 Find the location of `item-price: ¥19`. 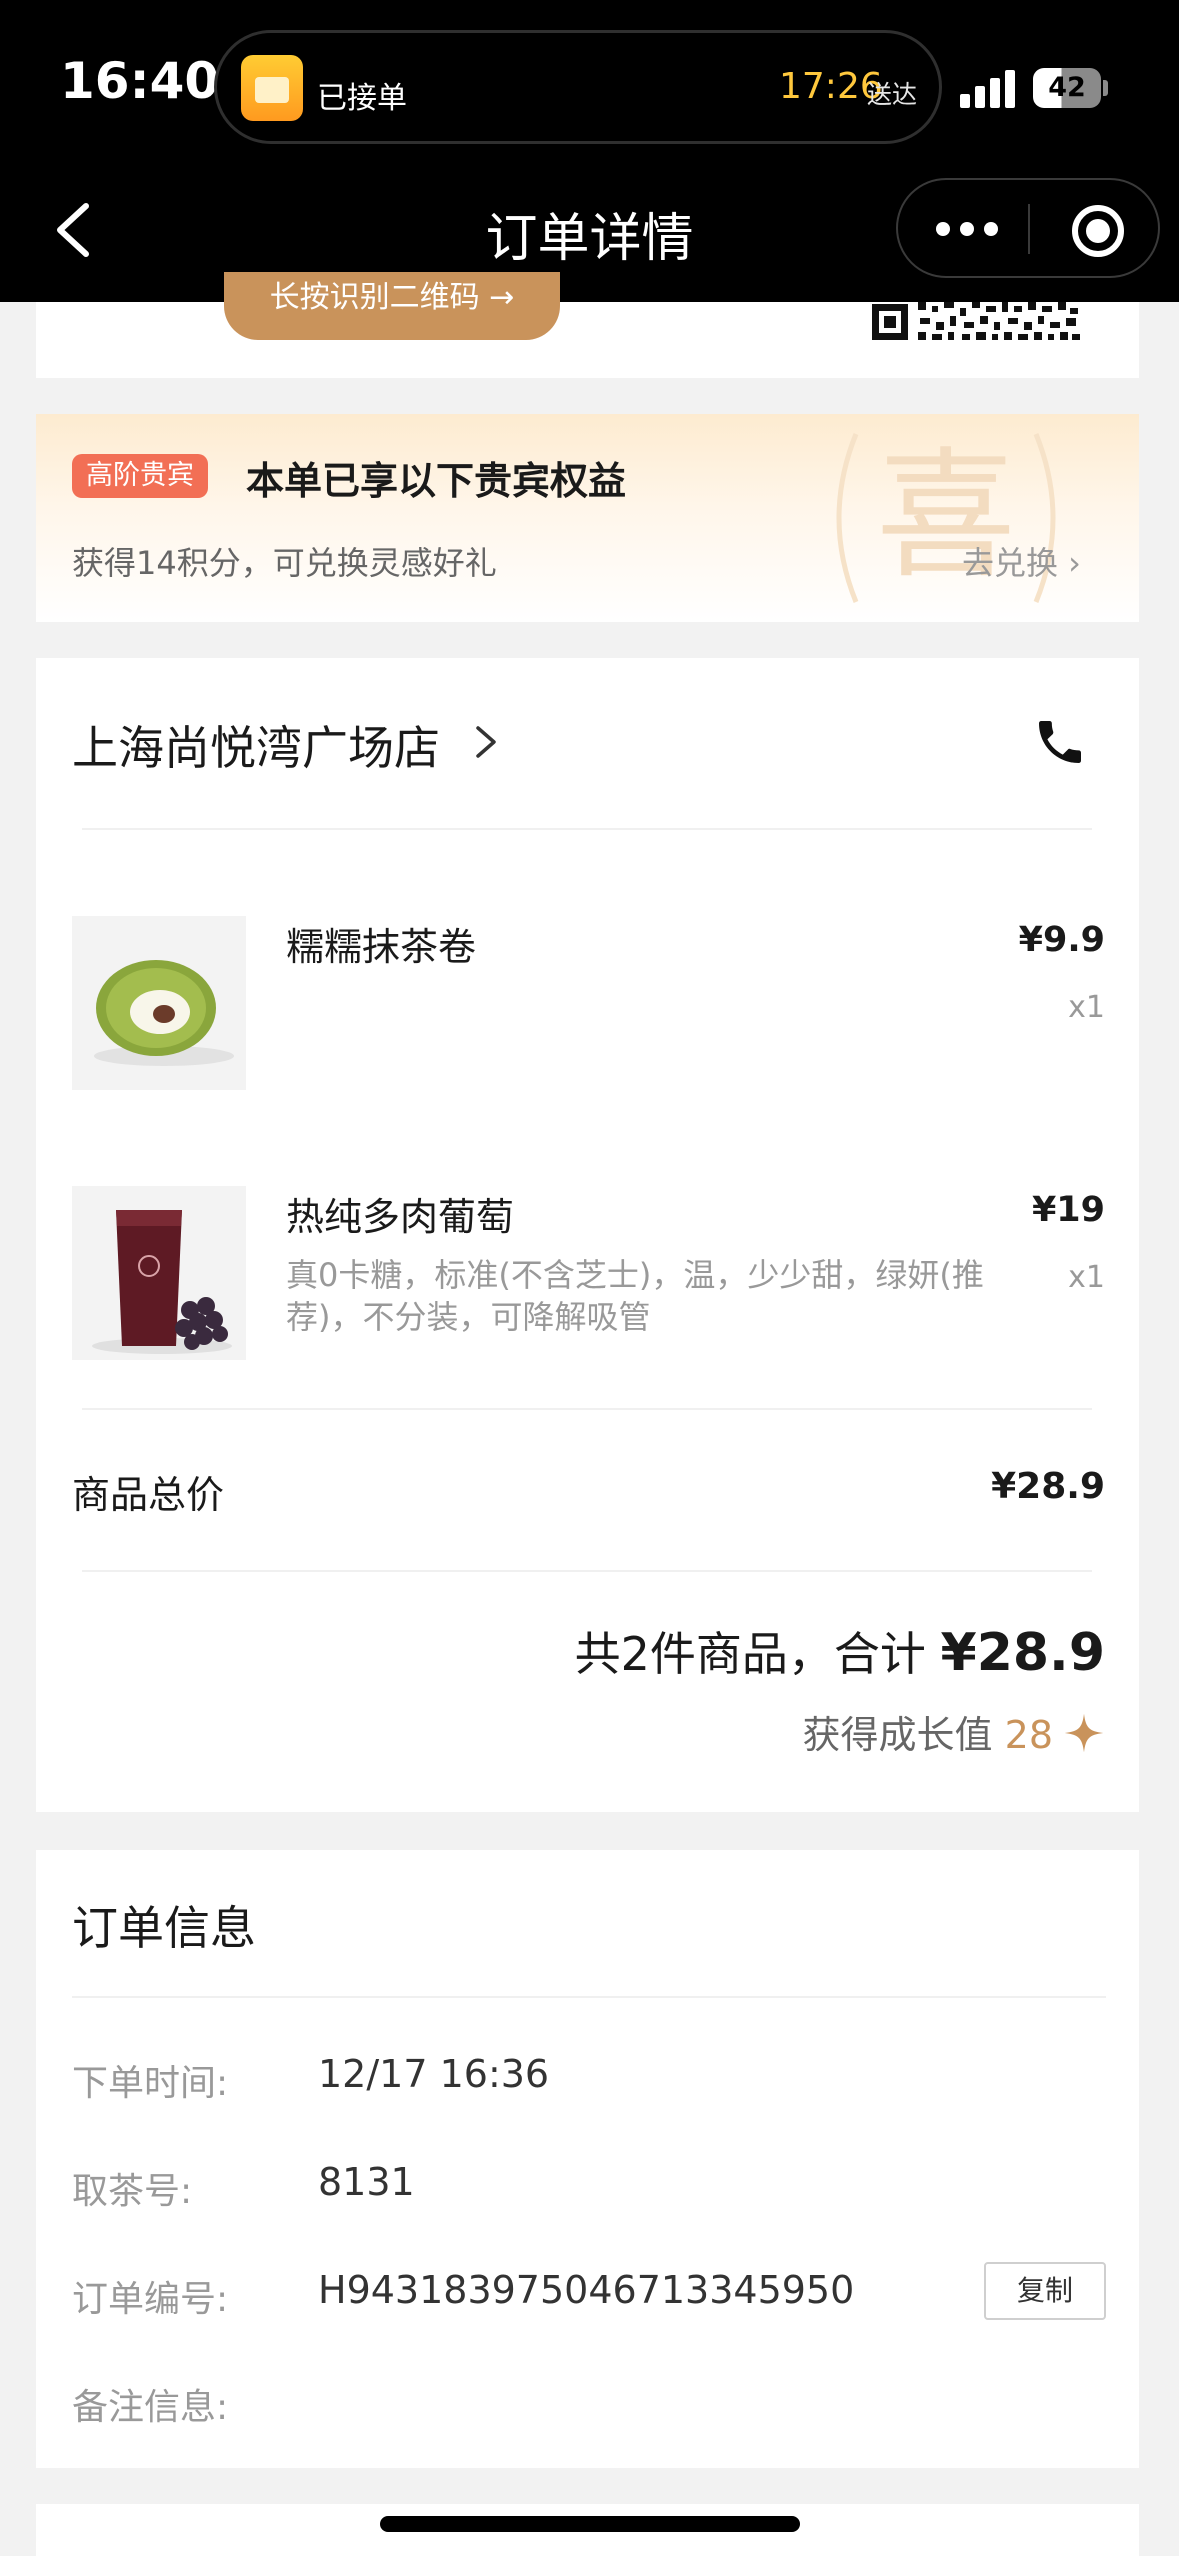

item-price: ¥19 is located at coordinates (1068, 1210).